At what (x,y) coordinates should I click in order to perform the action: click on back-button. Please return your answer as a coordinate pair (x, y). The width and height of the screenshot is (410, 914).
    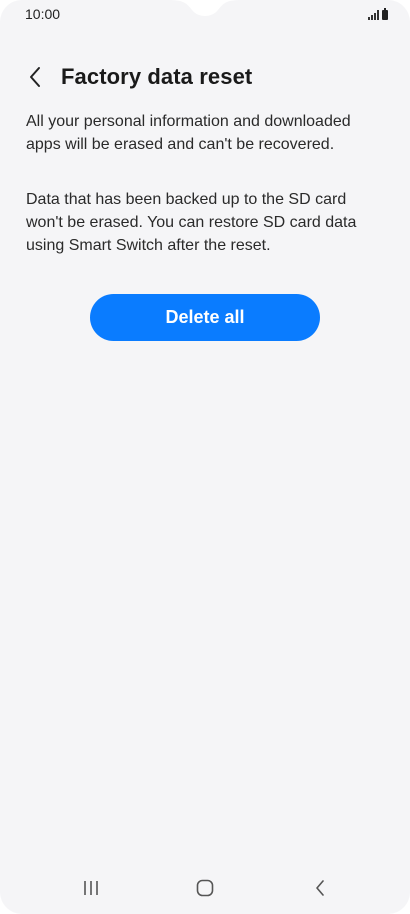
    Looking at the image, I should click on (35, 77).